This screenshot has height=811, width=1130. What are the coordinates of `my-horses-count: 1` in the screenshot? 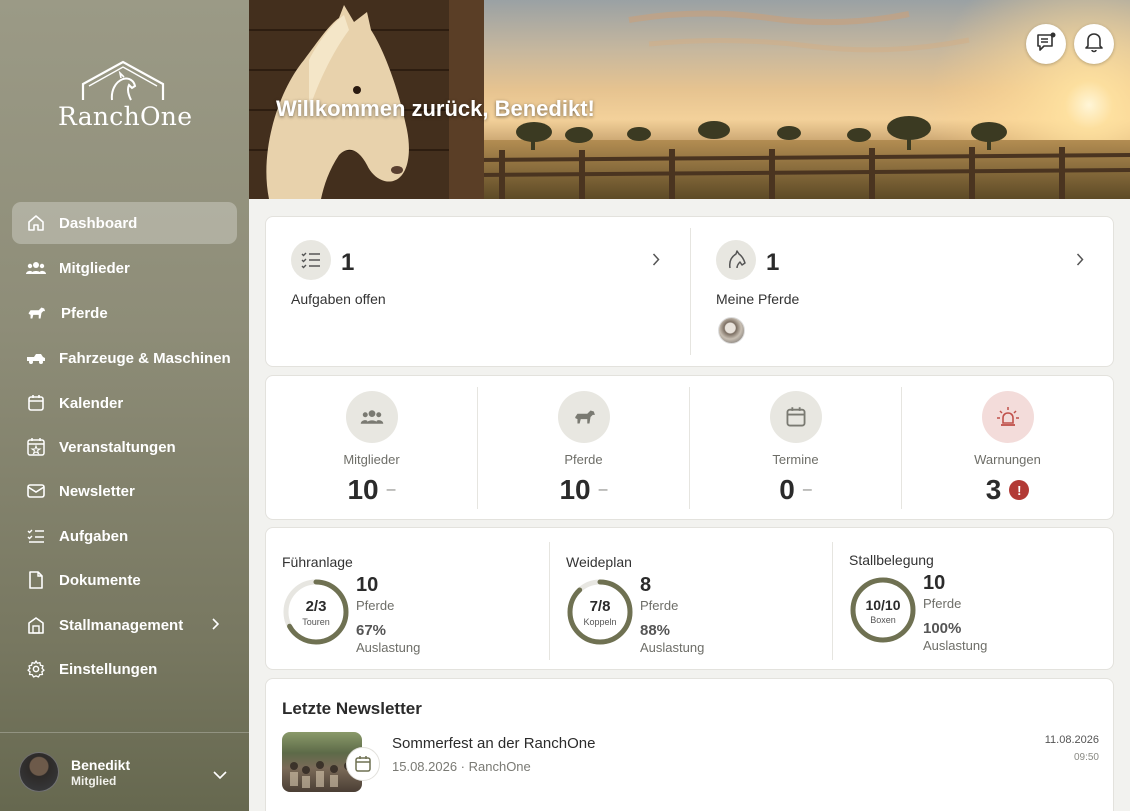 It's located at (773, 262).